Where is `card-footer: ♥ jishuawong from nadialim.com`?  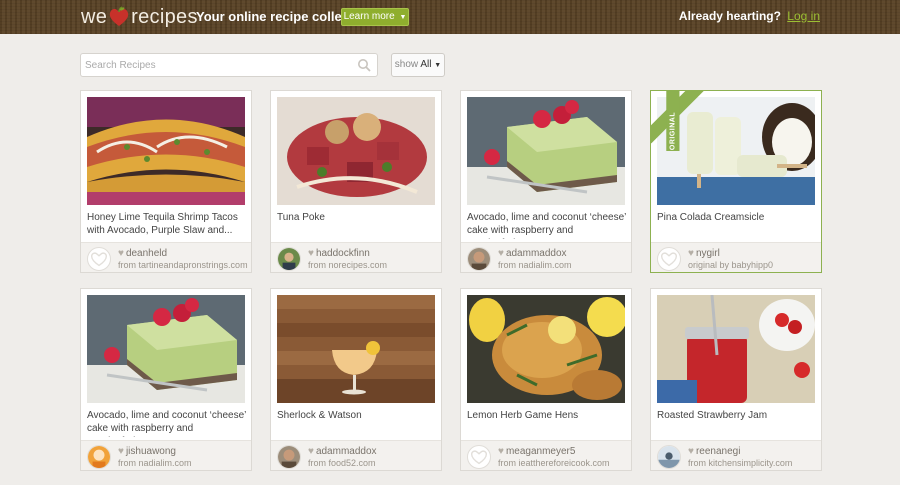
card-footer: ♥ jishuawong from nadialim.com is located at coordinates (166, 455).